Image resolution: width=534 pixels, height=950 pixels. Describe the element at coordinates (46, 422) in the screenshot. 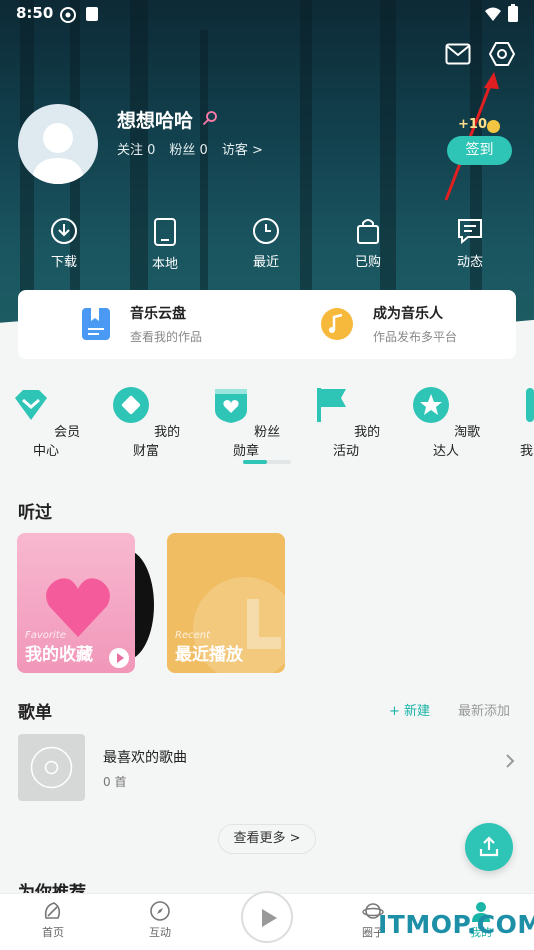

I see `feature-vip: 会员中心` at that location.